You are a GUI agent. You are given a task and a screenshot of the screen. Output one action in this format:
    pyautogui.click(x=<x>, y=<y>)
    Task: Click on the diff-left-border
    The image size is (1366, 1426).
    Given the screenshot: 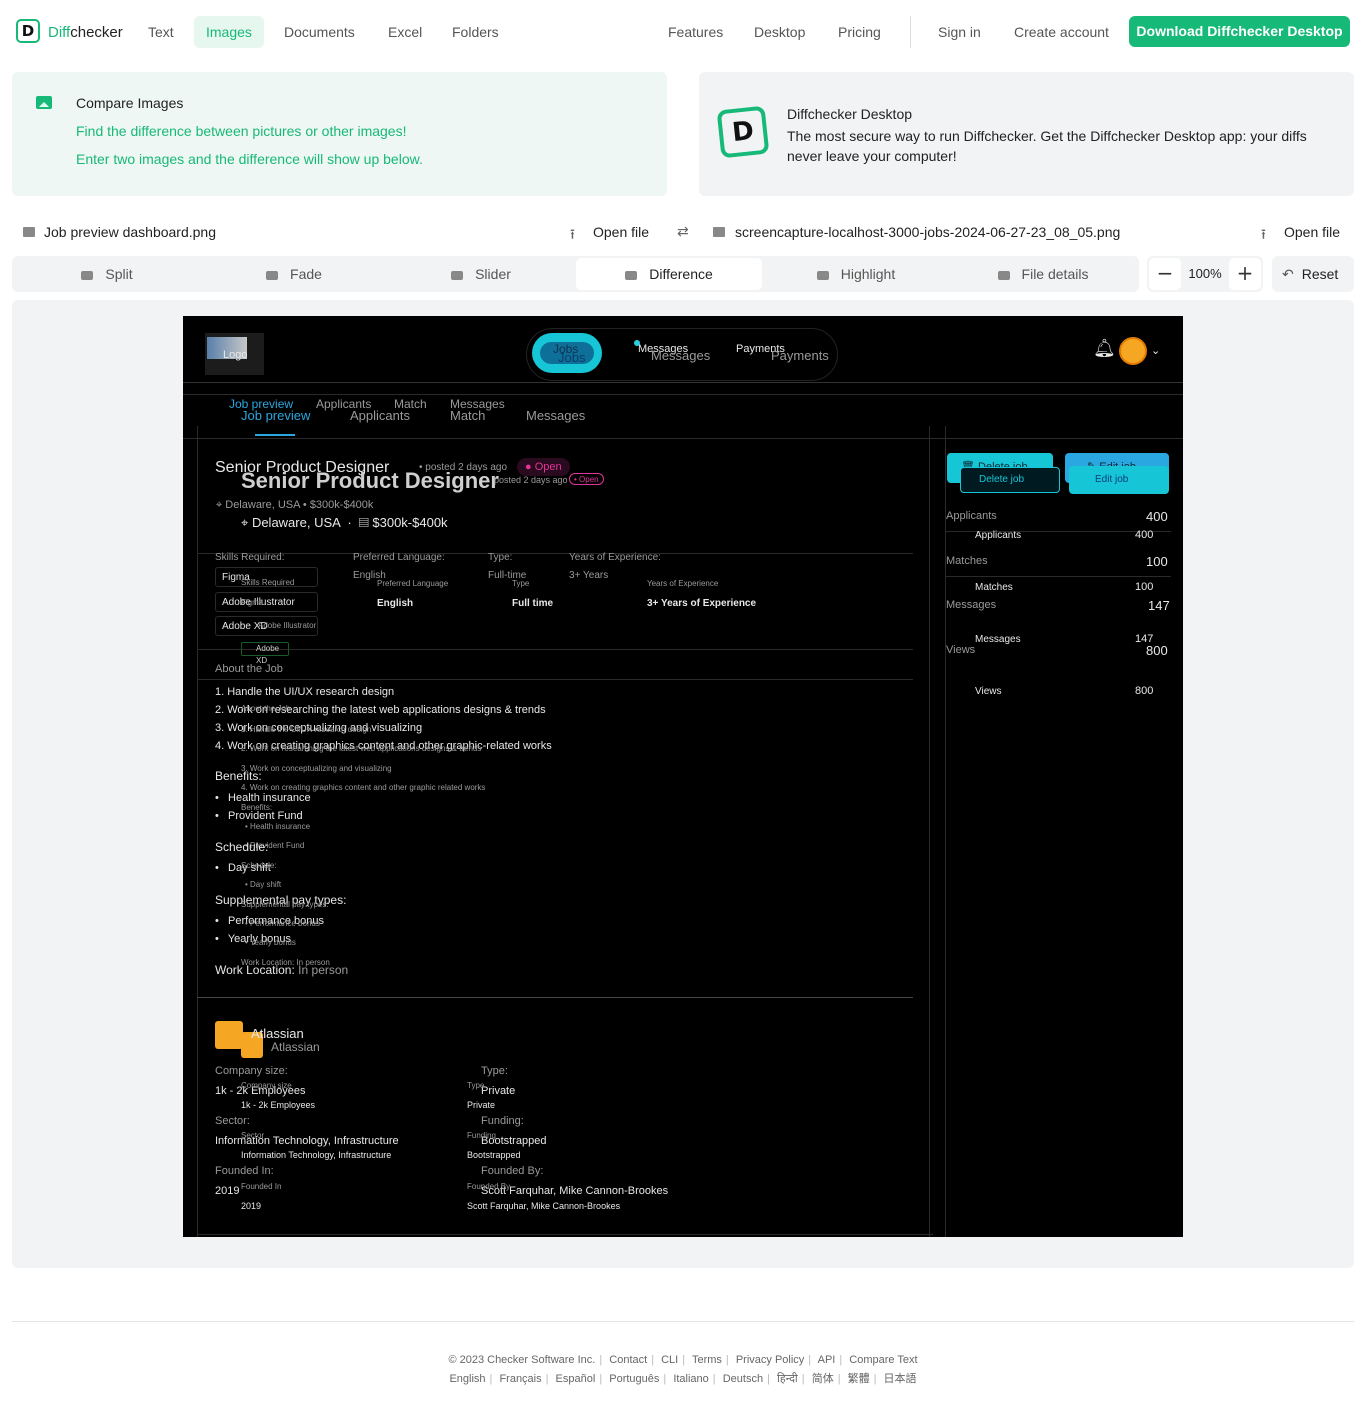 What is the action you would take?
    pyautogui.click(x=197, y=831)
    